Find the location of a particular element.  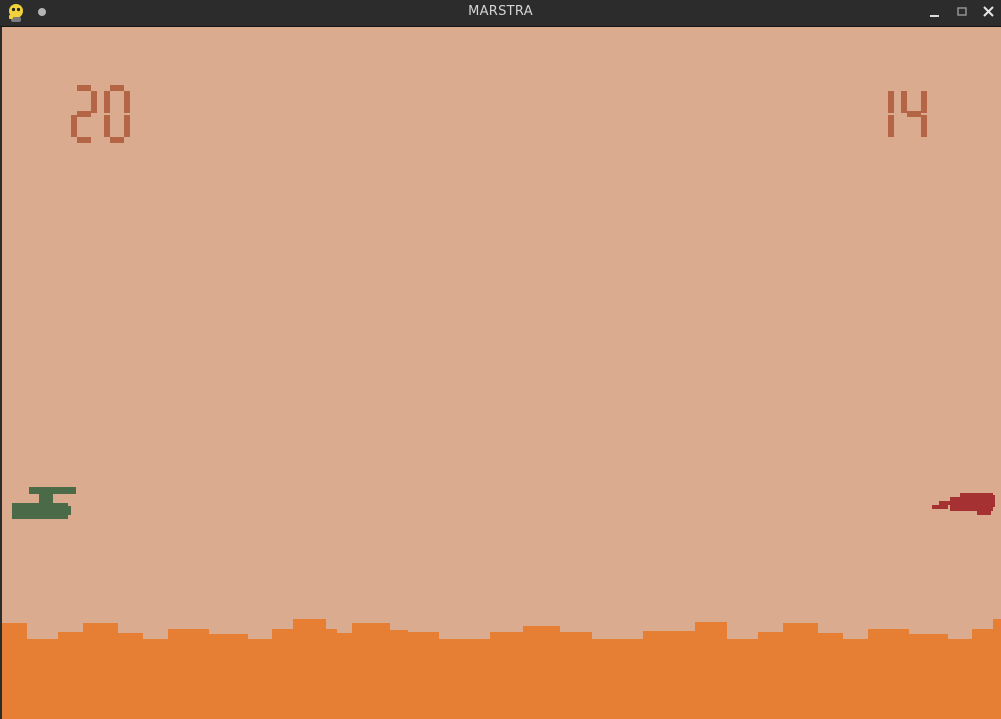

close-icon is located at coordinates (989, 12).